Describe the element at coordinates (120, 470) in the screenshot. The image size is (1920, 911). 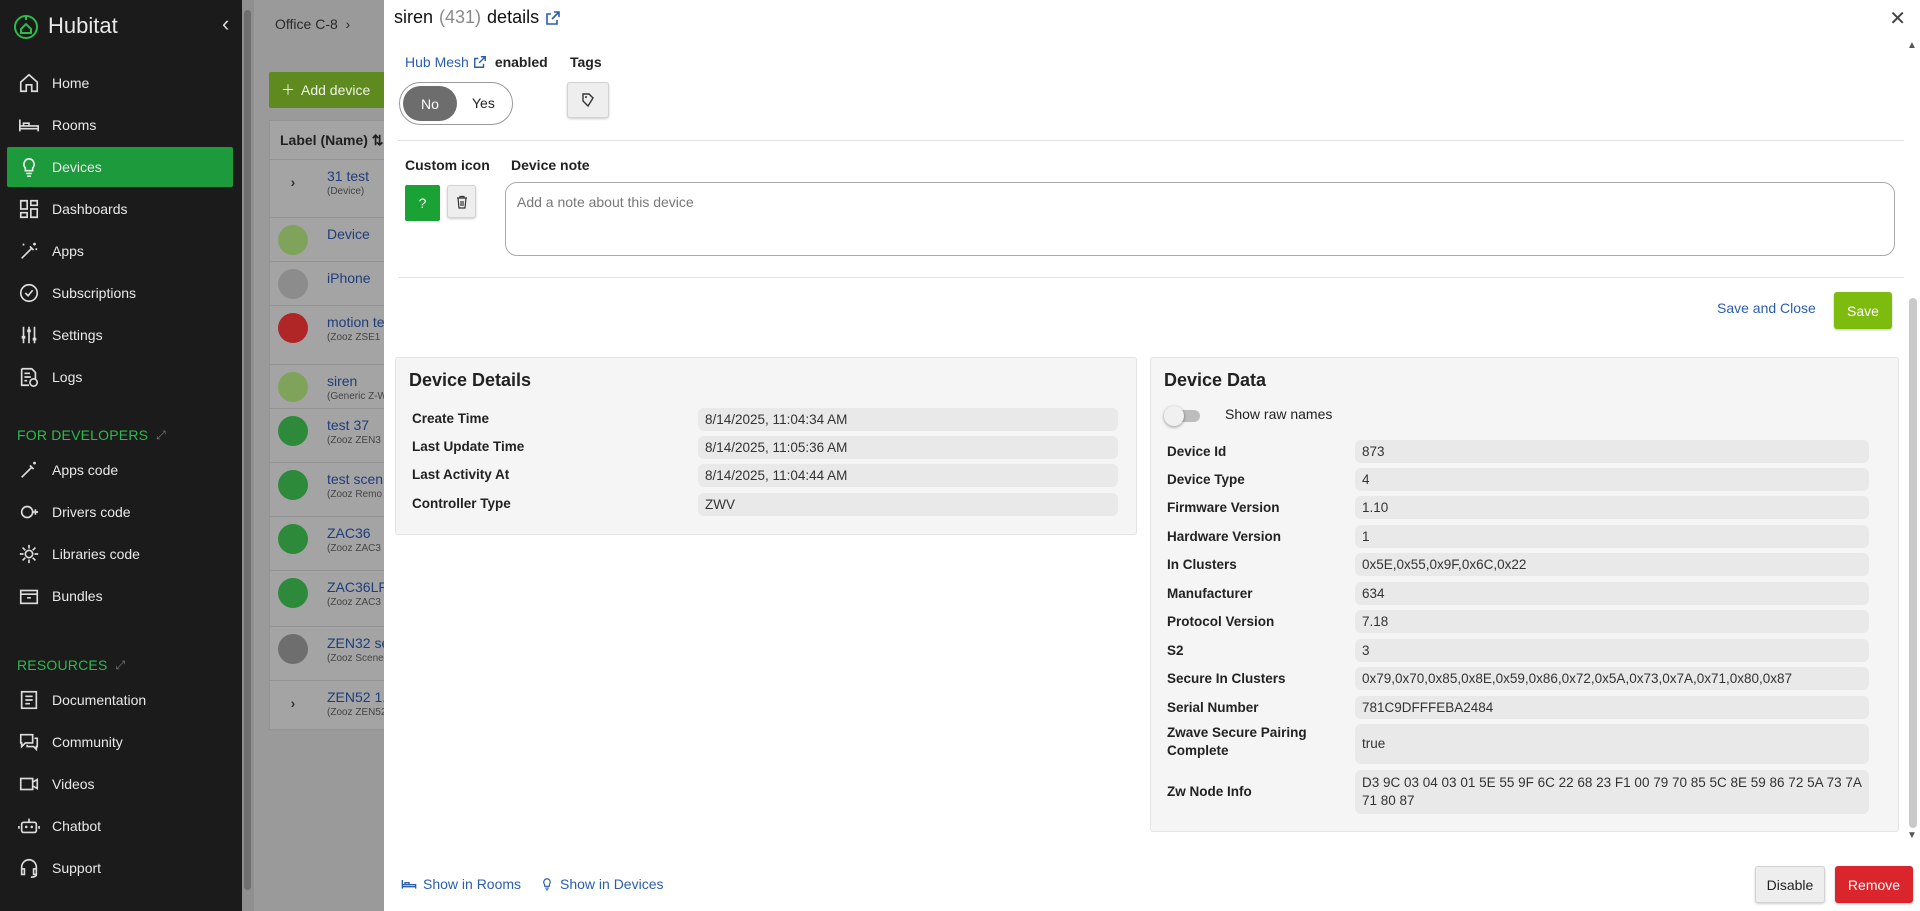
I see `nav-apps-code: Apps code` at that location.